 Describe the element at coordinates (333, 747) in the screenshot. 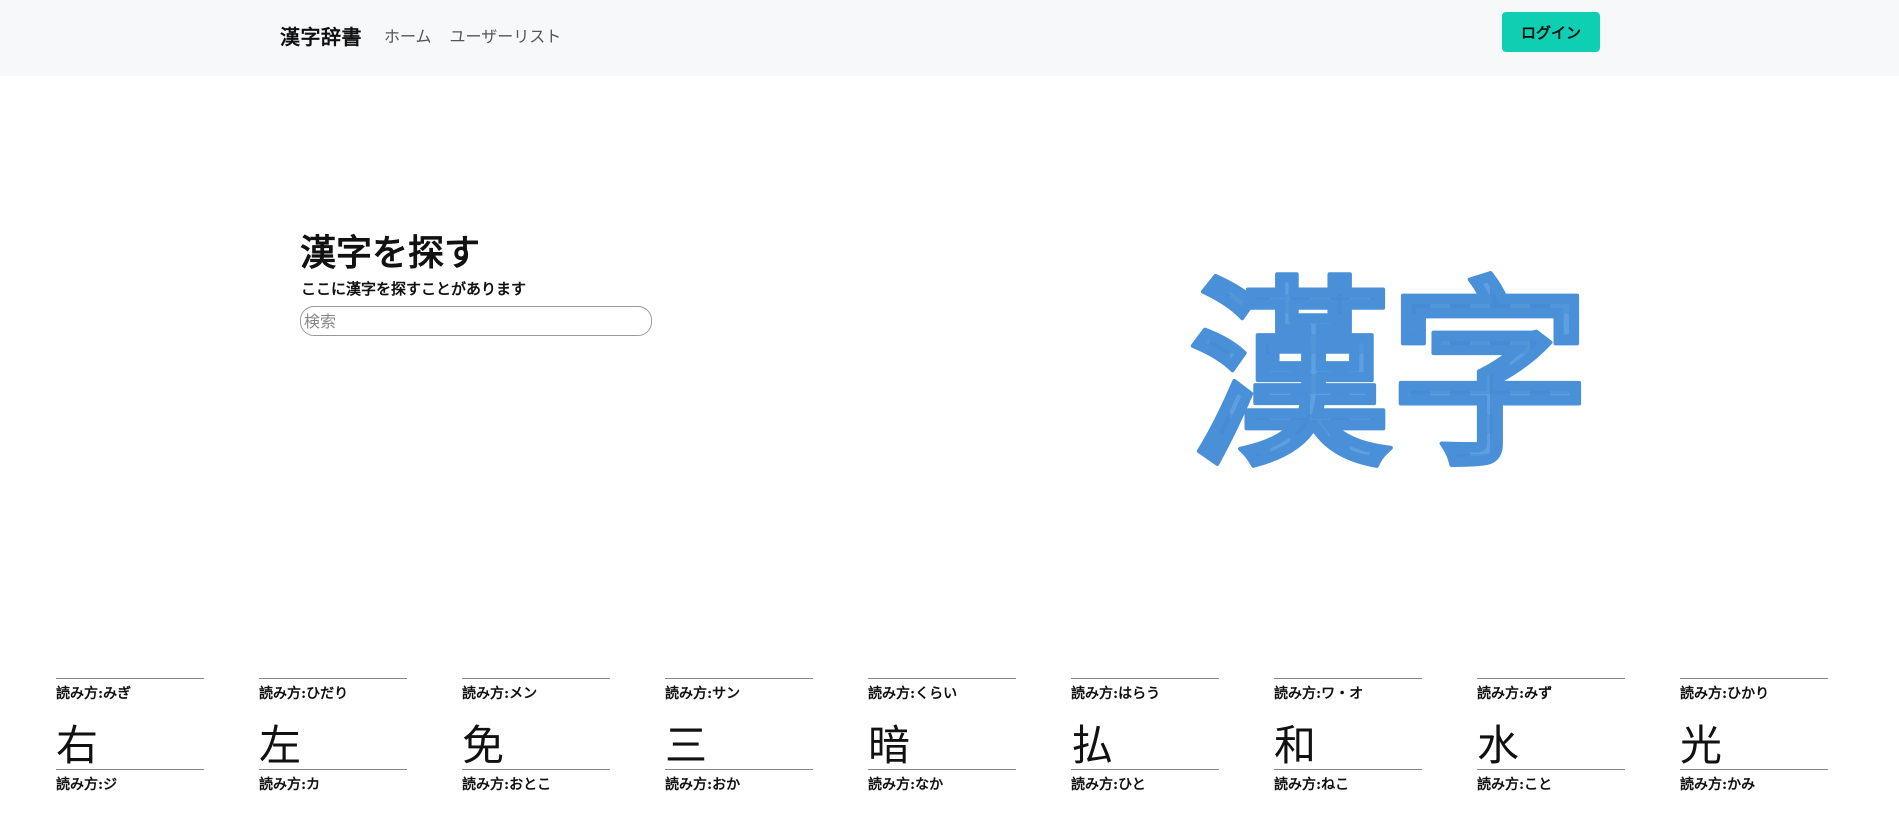

I see `kanji-character: 左` at that location.